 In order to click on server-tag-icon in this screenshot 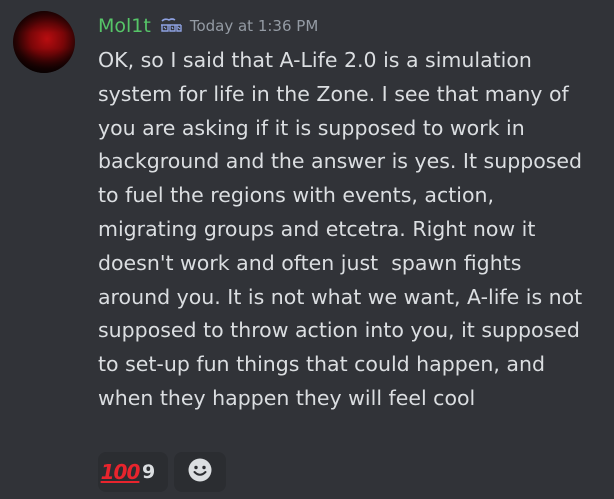, I will do `click(171, 26)`.